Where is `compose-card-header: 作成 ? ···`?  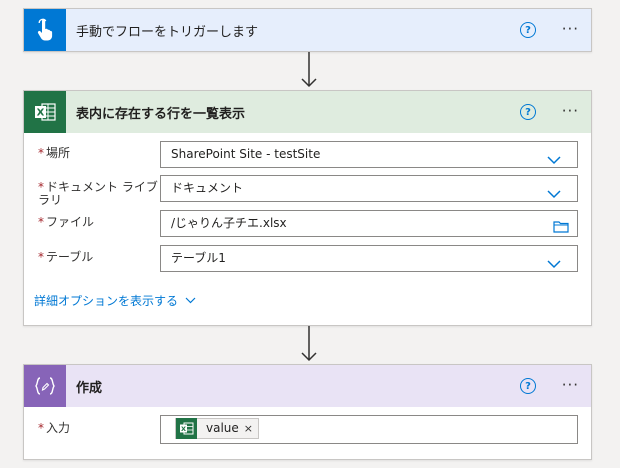
compose-card-header: 作成 ? ··· is located at coordinates (307, 386).